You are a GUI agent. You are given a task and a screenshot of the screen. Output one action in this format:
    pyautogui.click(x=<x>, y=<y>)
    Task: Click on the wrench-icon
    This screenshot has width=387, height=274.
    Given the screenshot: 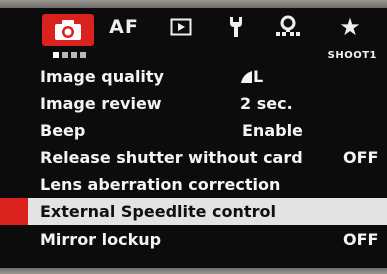 What is the action you would take?
    pyautogui.click(x=236, y=27)
    